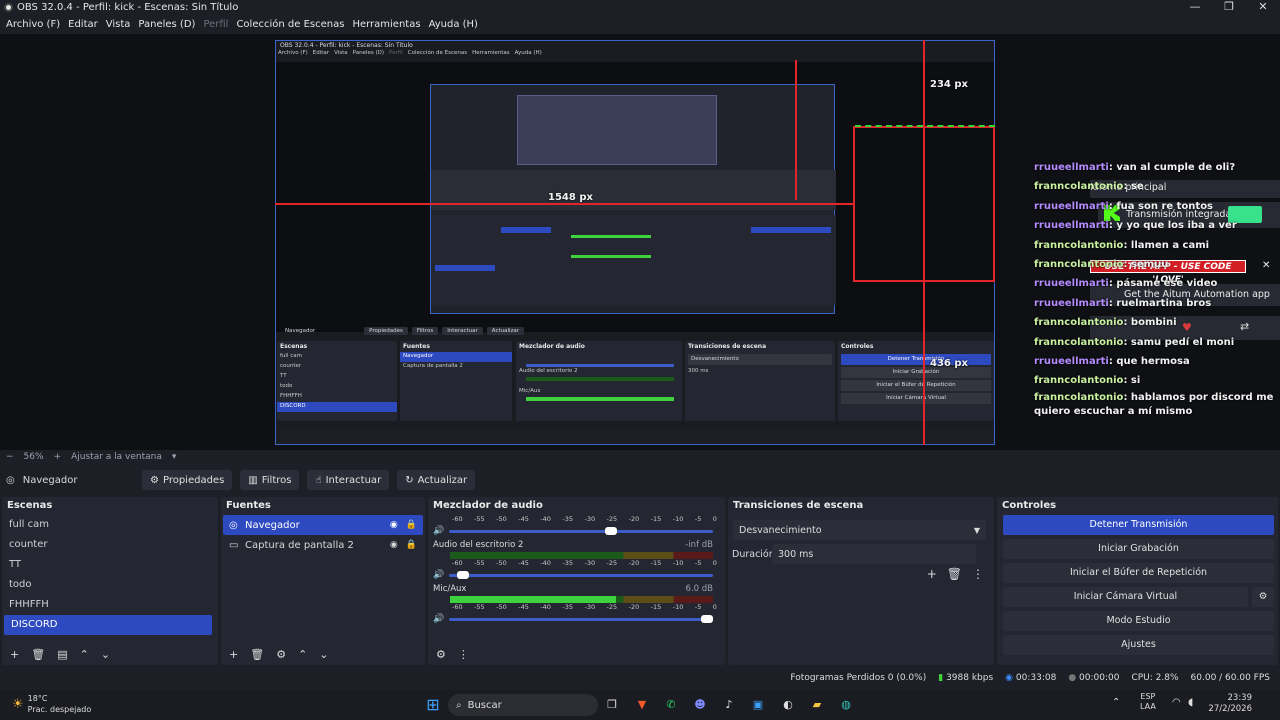 The width and height of the screenshot is (1280, 720). I want to click on scene-item-fhhffh: FHHFFH, so click(108, 605).